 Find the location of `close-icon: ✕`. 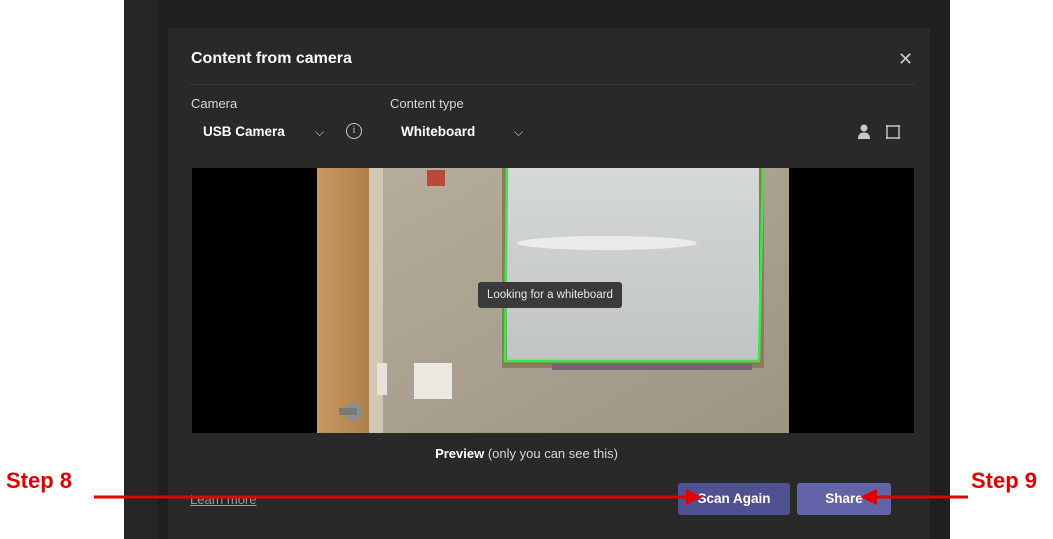

close-icon: ✕ is located at coordinates (905, 59).